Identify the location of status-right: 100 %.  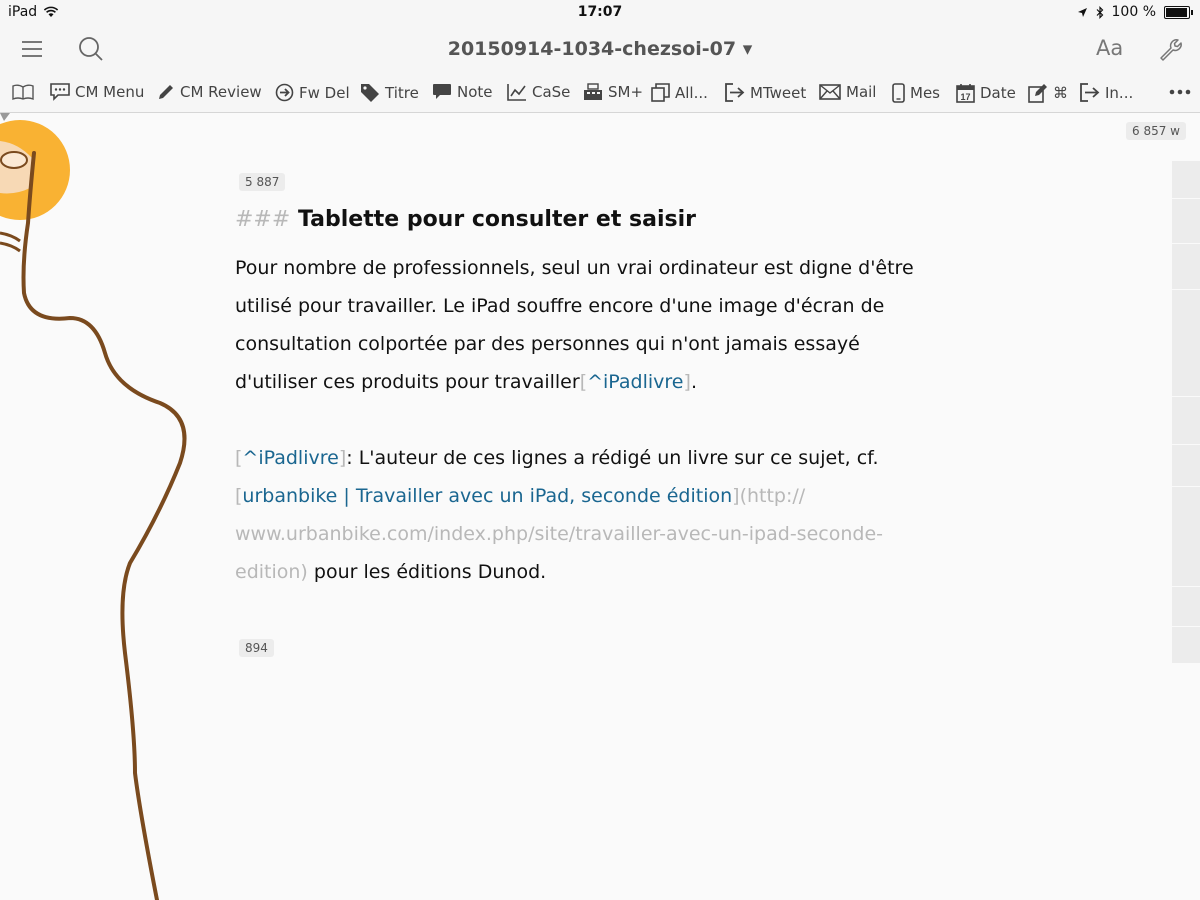
(1135, 12).